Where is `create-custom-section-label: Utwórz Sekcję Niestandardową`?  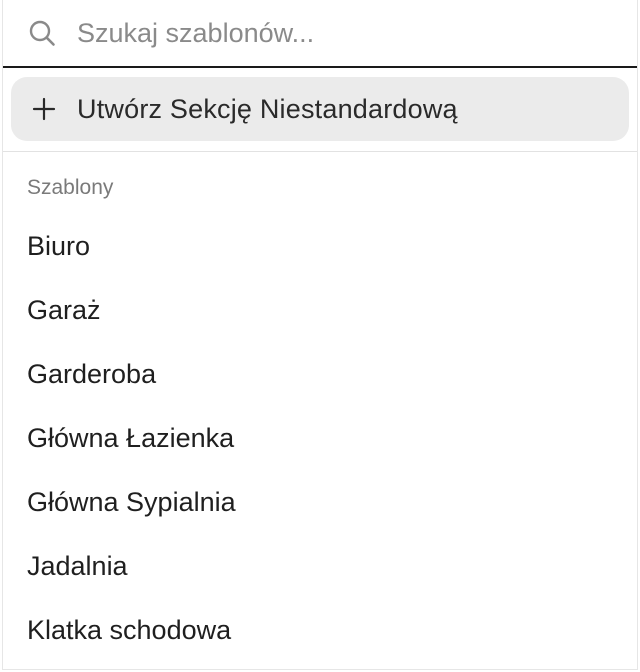
create-custom-section-label: Utwórz Sekcję Niestandardową is located at coordinates (267, 108).